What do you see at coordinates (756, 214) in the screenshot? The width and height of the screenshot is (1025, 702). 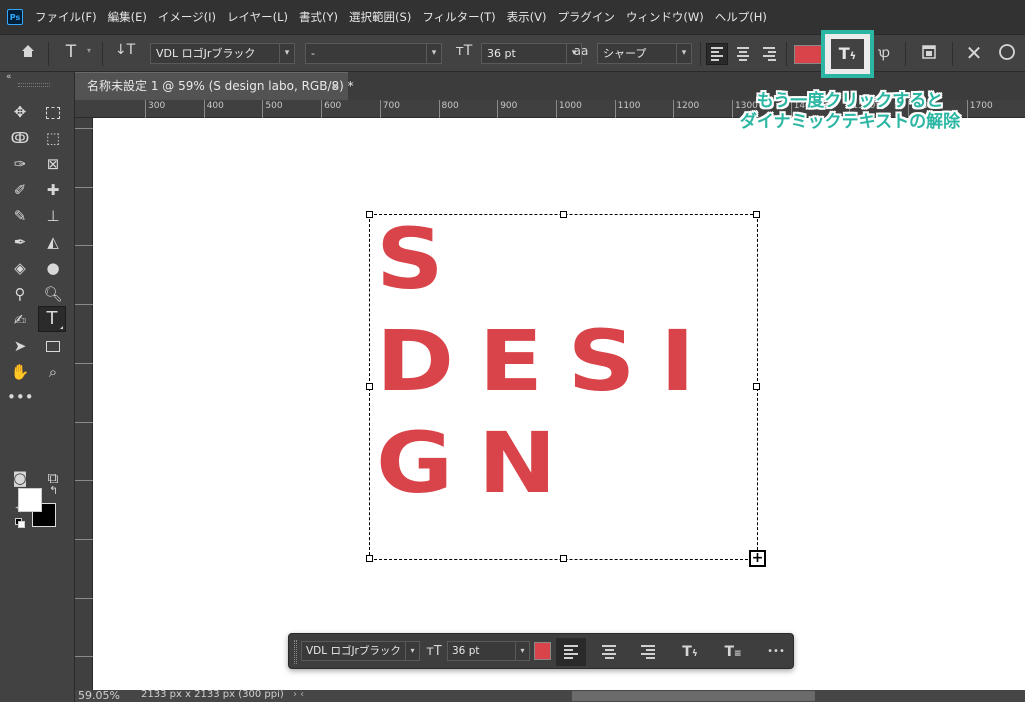 I see `resize-handle-tr` at bounding box center [756, 214].